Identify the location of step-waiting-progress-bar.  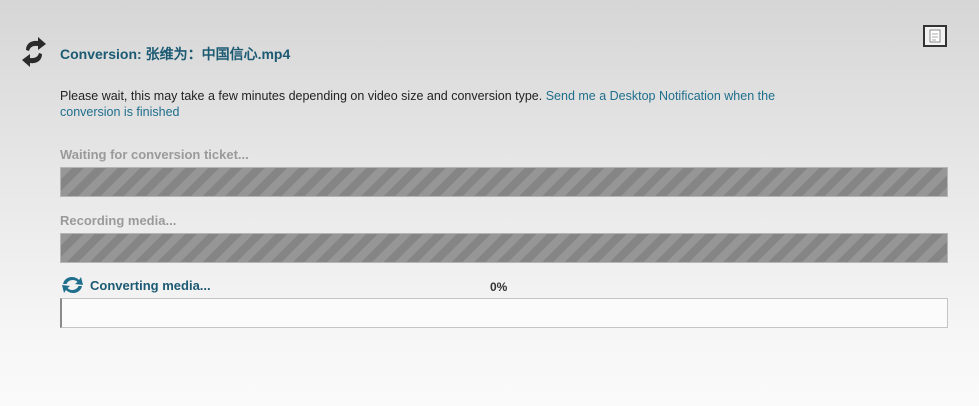
(504, 182).